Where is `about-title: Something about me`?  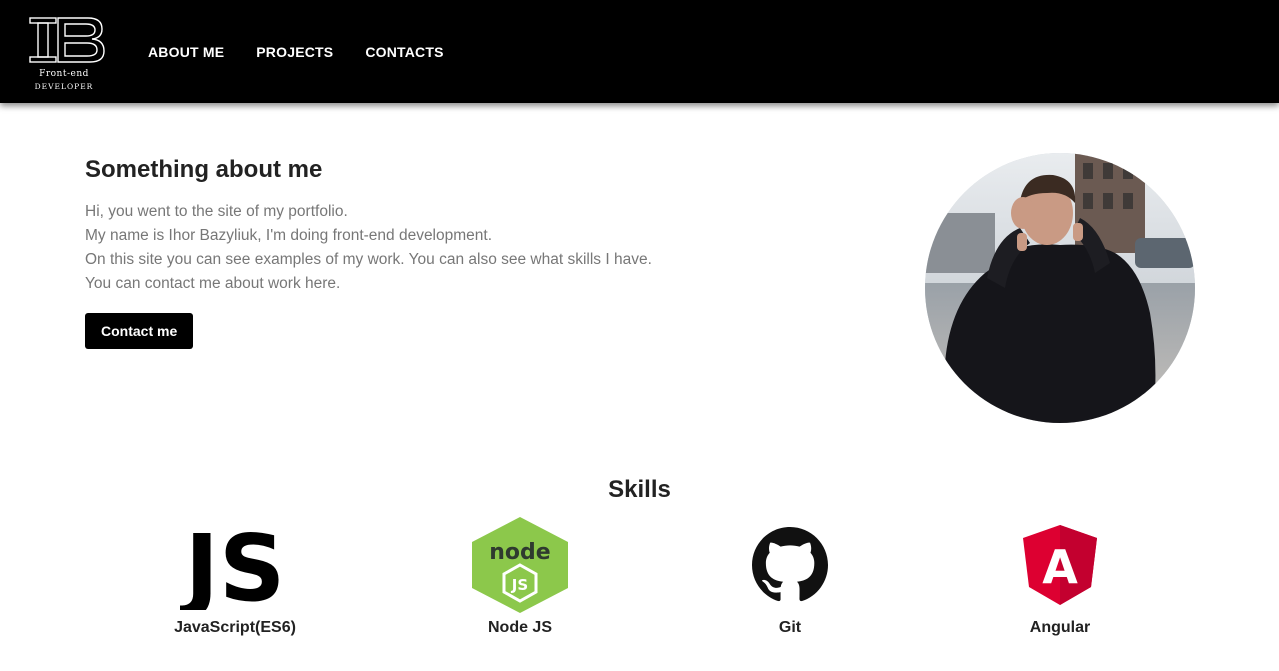
about-title: Something about me is located at coordinates (204, 169).